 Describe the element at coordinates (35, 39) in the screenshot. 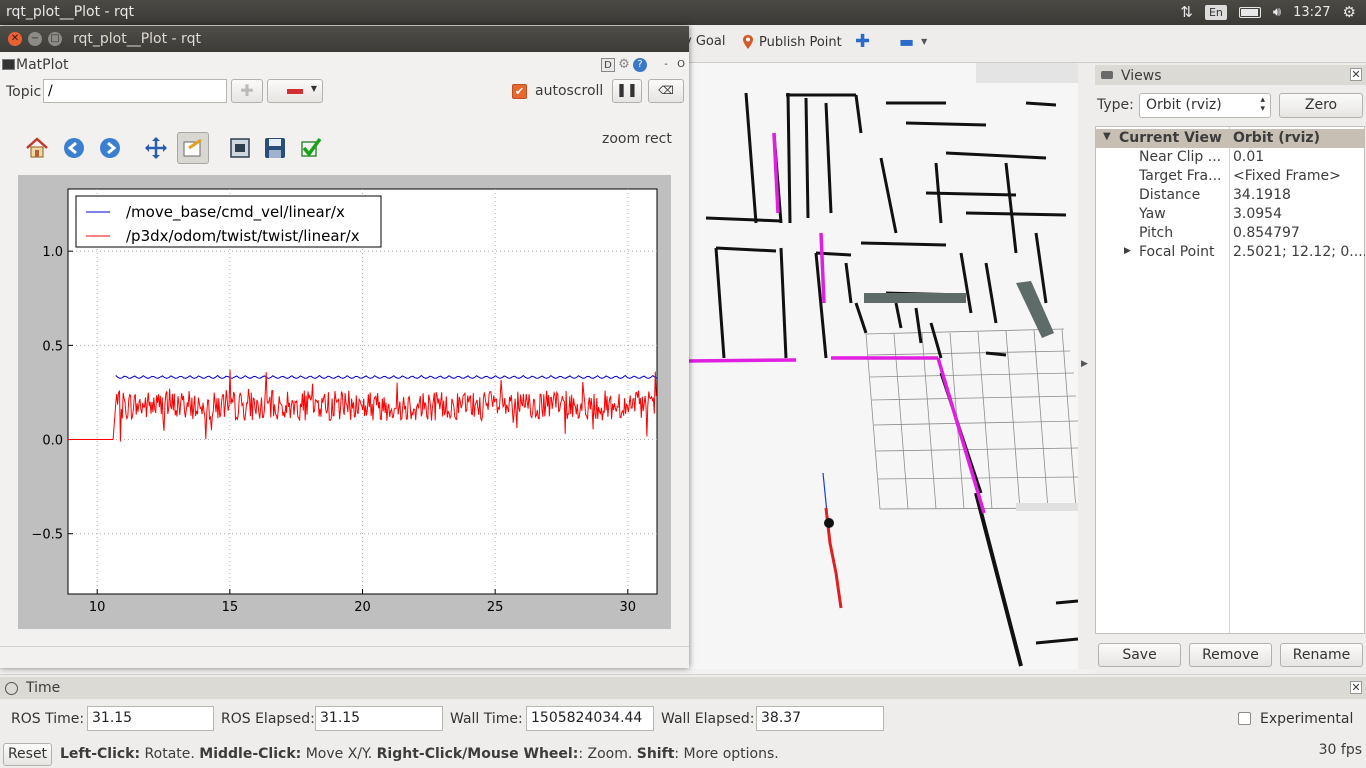

I see `window-minimize-icon: −` at that location.